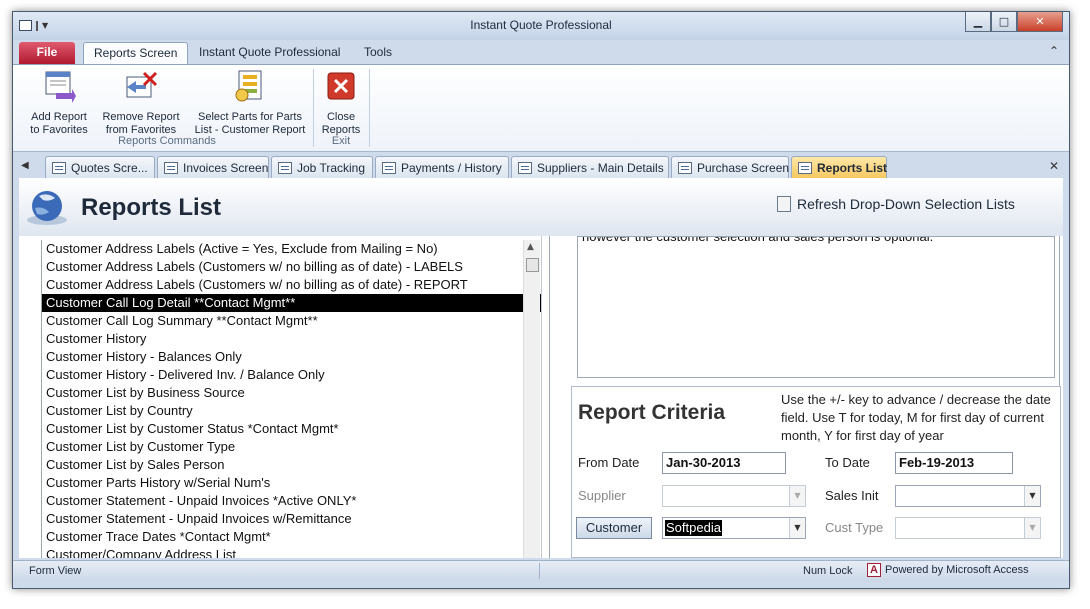 This screenshot has width=1090, height=609. Describe the element at coordinates (248, 86) in the screenshot. I see `select-parts-icon` at that location.